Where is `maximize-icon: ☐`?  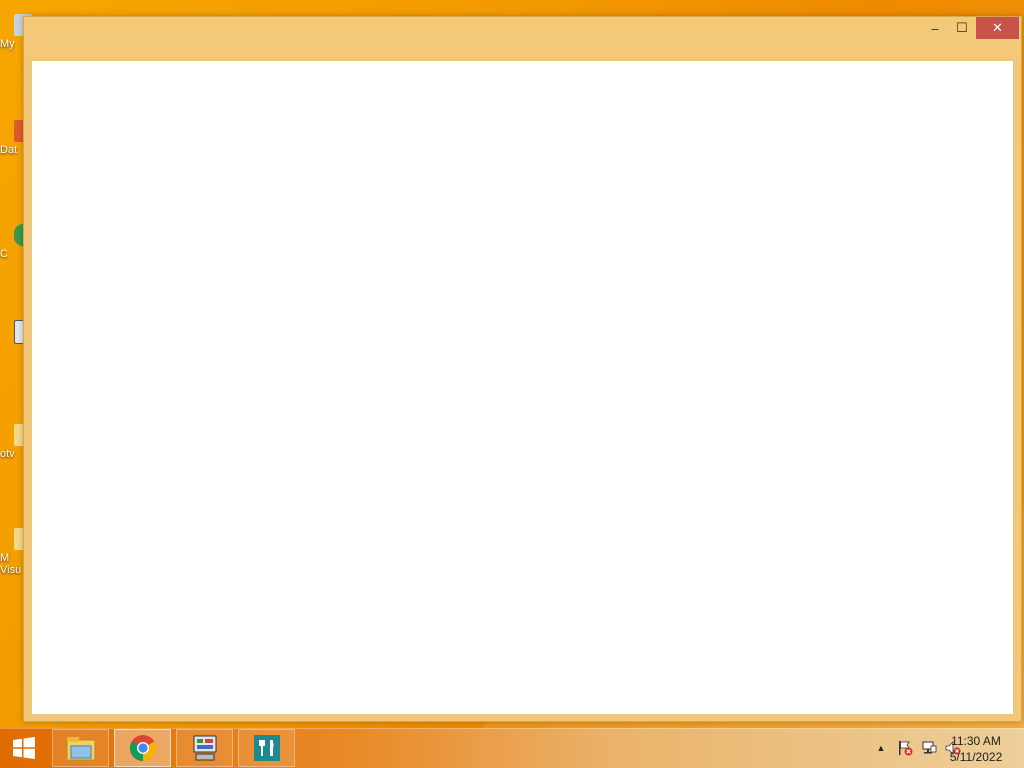 maximize-icon: ☐ is located at coordinates (962, 27).